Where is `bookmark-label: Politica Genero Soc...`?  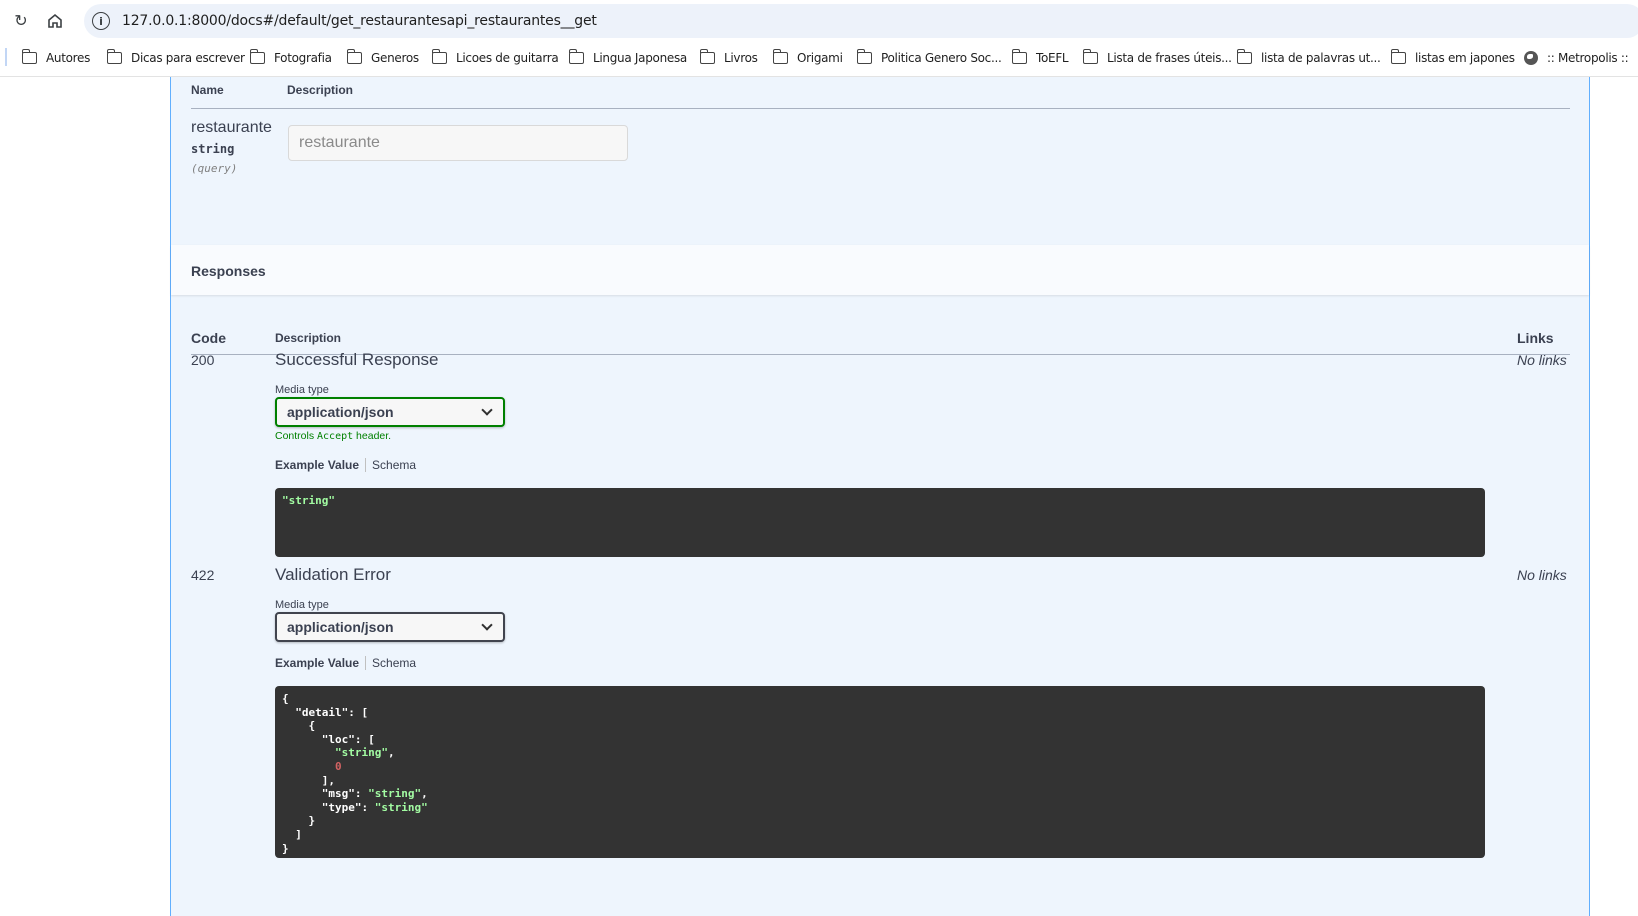 bookmark-label: Politica Genero Soc... is located at coordinates (941, 58).